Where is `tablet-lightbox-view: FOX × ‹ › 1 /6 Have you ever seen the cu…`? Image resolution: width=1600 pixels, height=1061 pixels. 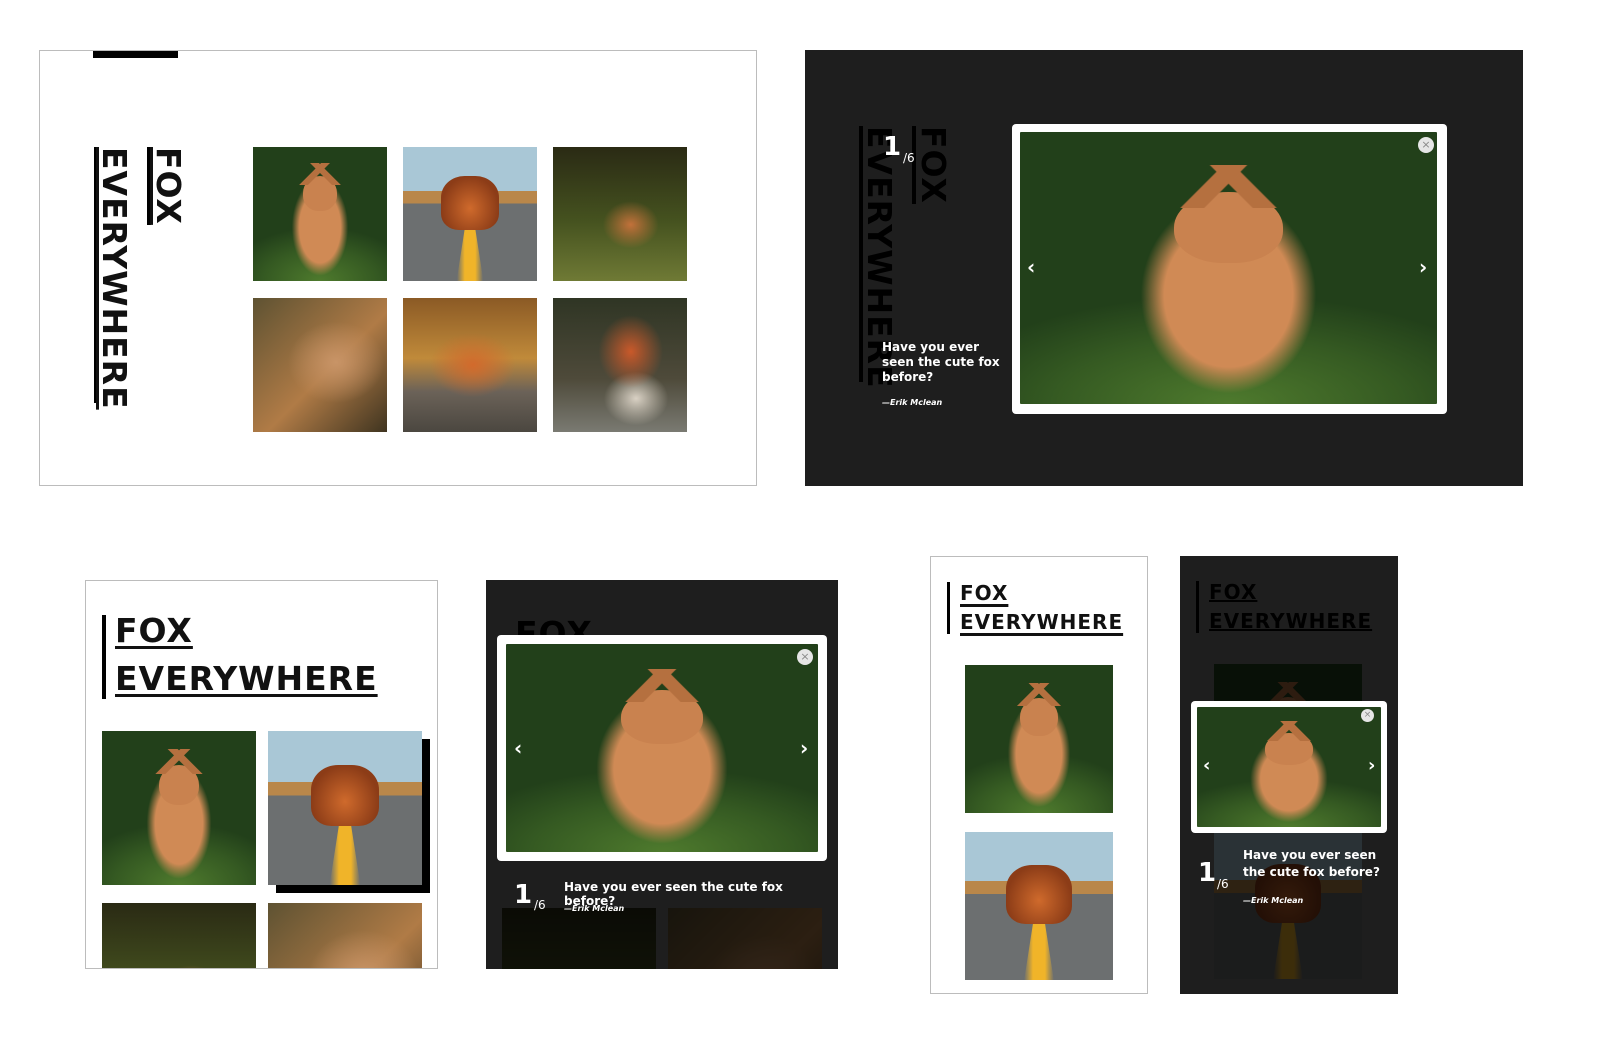 tablet-lightbox-view: FOX × ‹ › 1 /6 Have you ever seen the cu… is located at coordinates (662, 774).